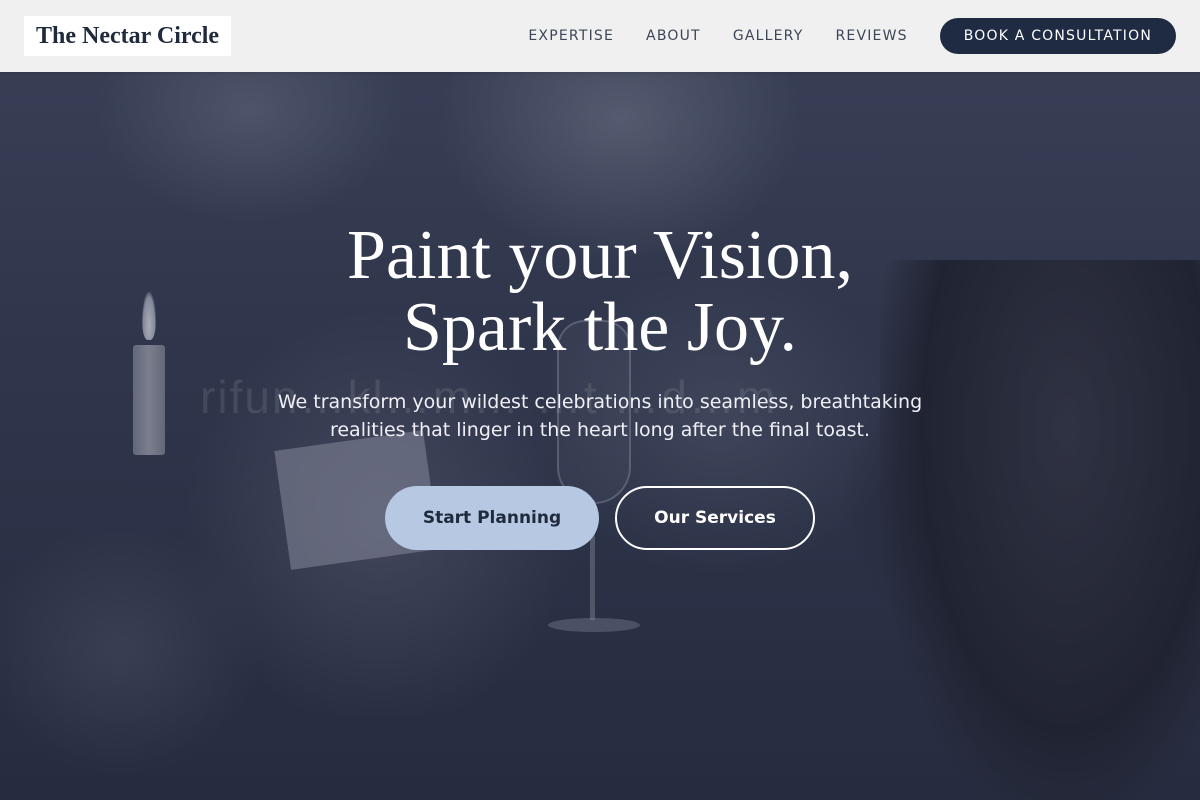 This screenshot has width=1200, height=800. I want to click on hero-headline-line-2: Spark the Joy., so click(600, 327).